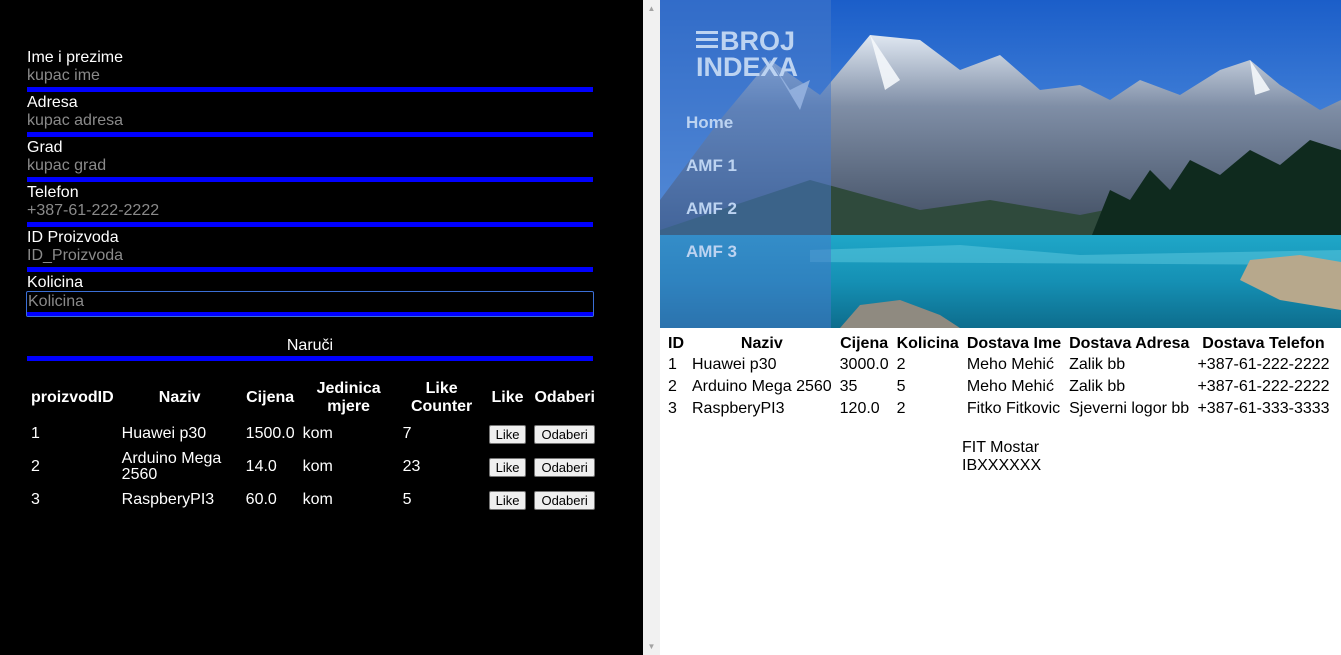  I want to click on nav-item-amf1: AMF 1, so click(711, 166).